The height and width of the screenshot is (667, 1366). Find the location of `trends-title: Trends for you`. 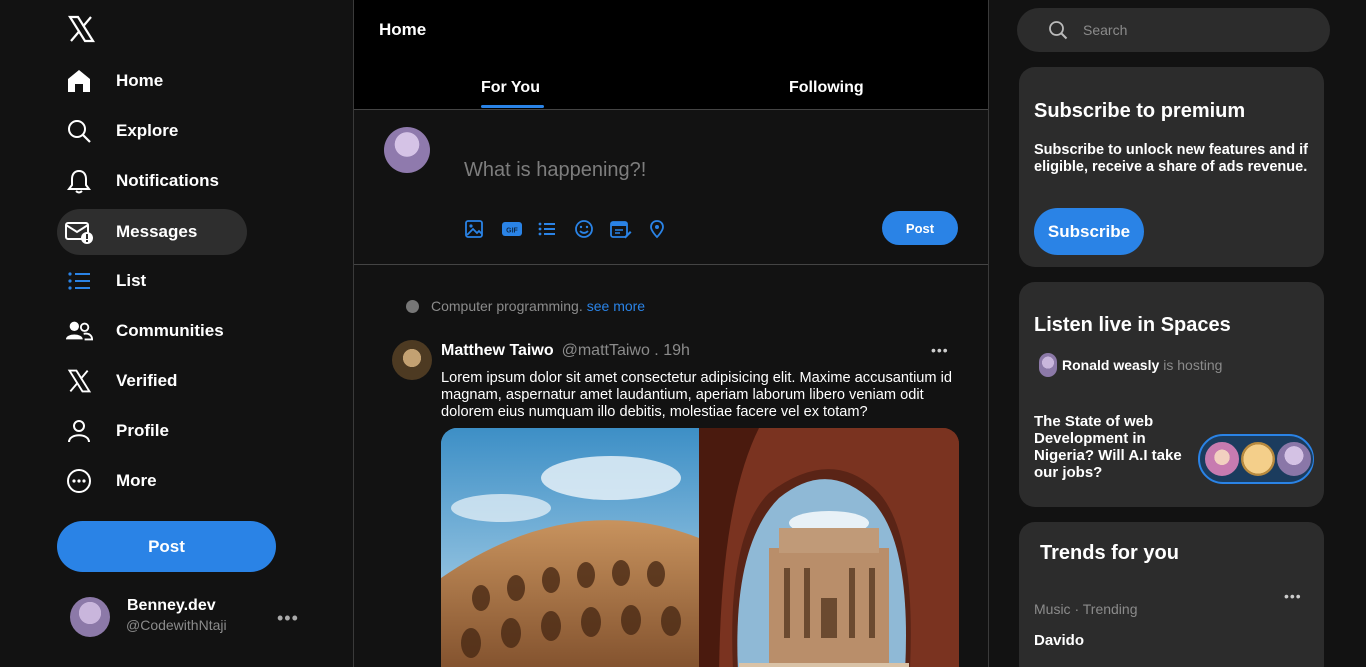

trends-title: Trends for you is located at coordinates (1109, 553).